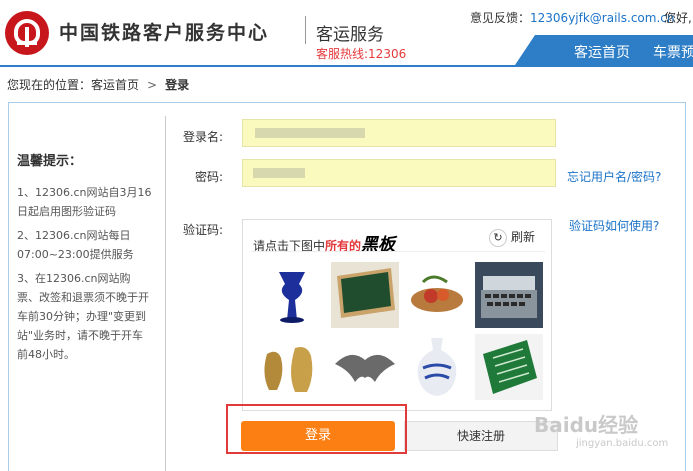  I want to click on refresh-icon: ↻, so click(498, 238).